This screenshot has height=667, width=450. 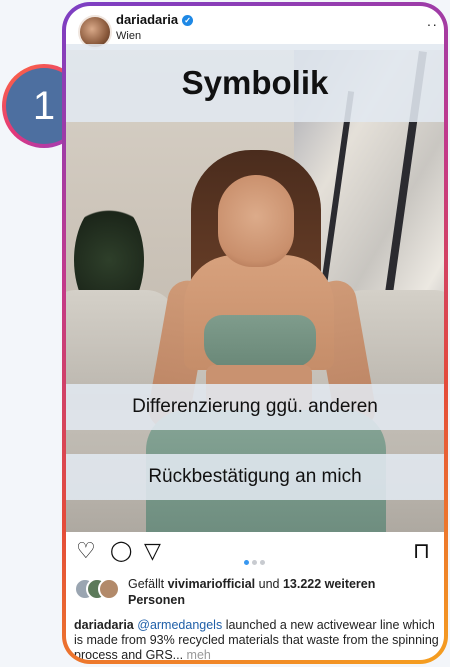 I want to click on likes-count: 13.222 weiteren, so click(x=329, y=584).